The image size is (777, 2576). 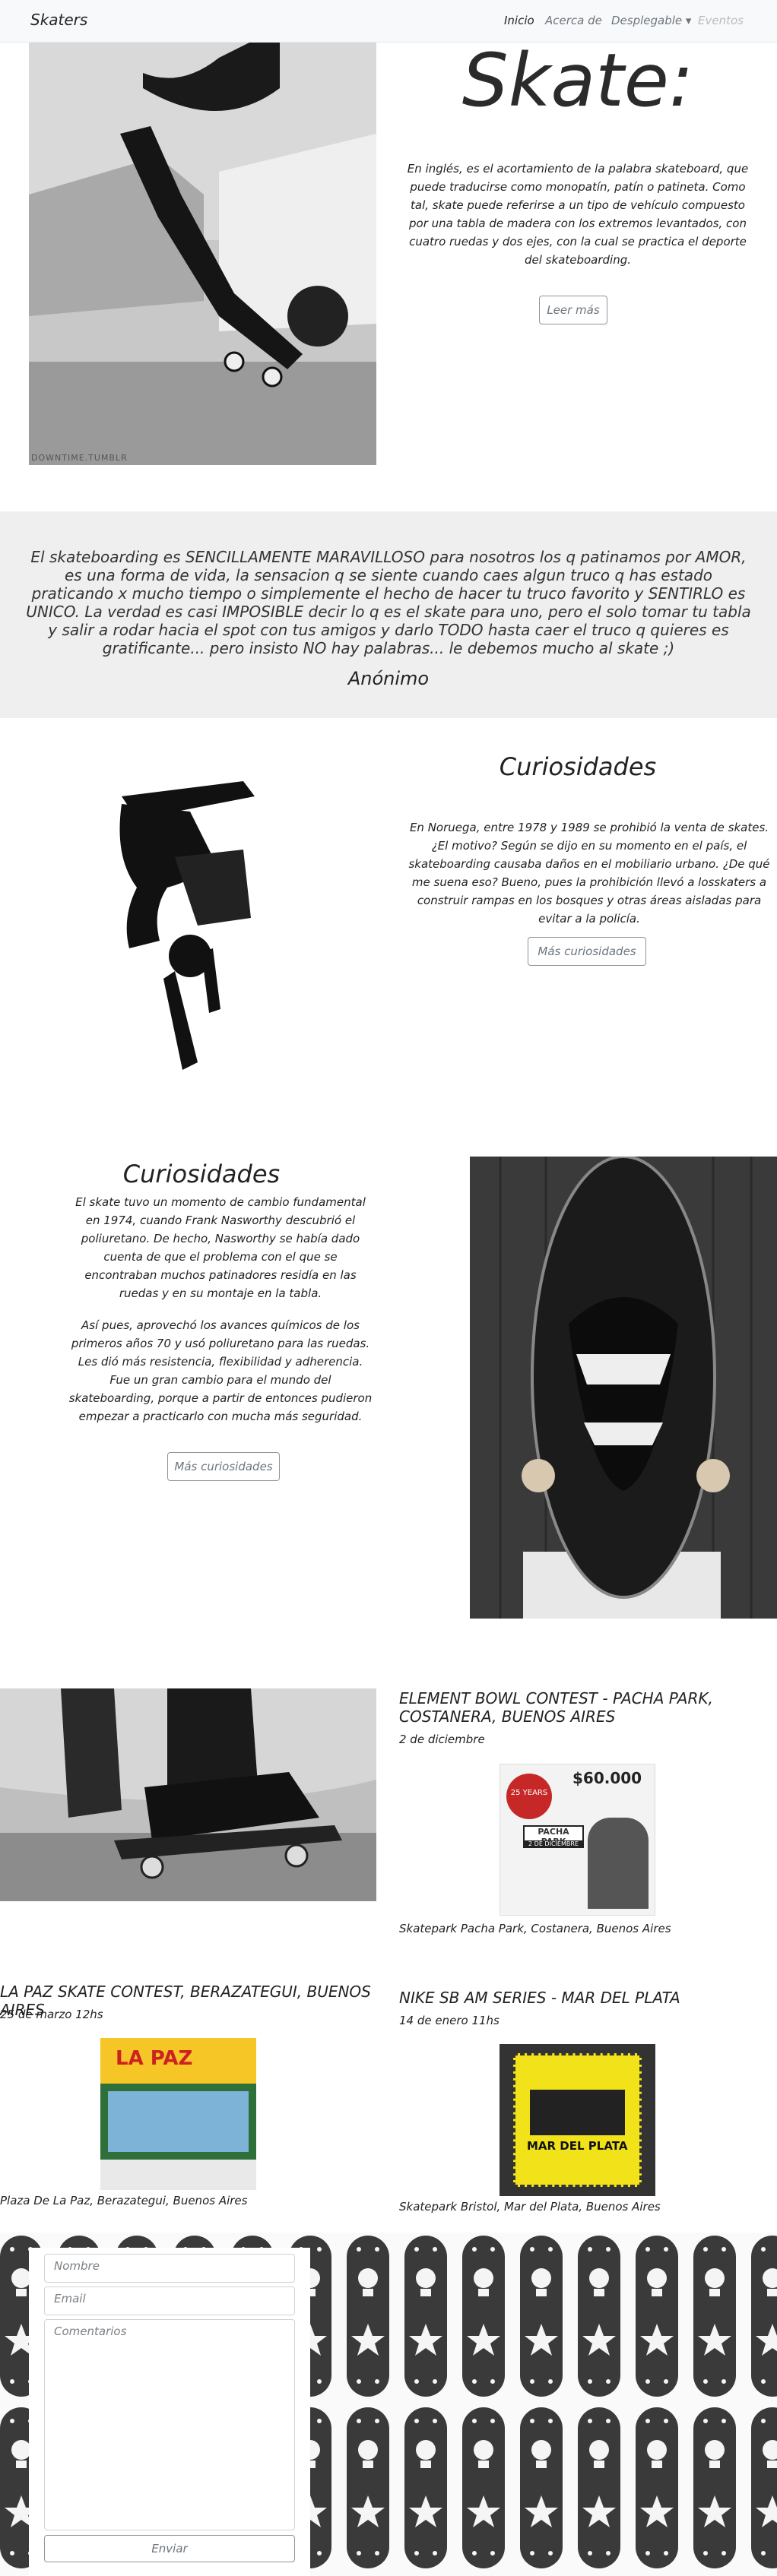 I want to click on nav-link-inicio: Inicio, so click(x=519, y=20).